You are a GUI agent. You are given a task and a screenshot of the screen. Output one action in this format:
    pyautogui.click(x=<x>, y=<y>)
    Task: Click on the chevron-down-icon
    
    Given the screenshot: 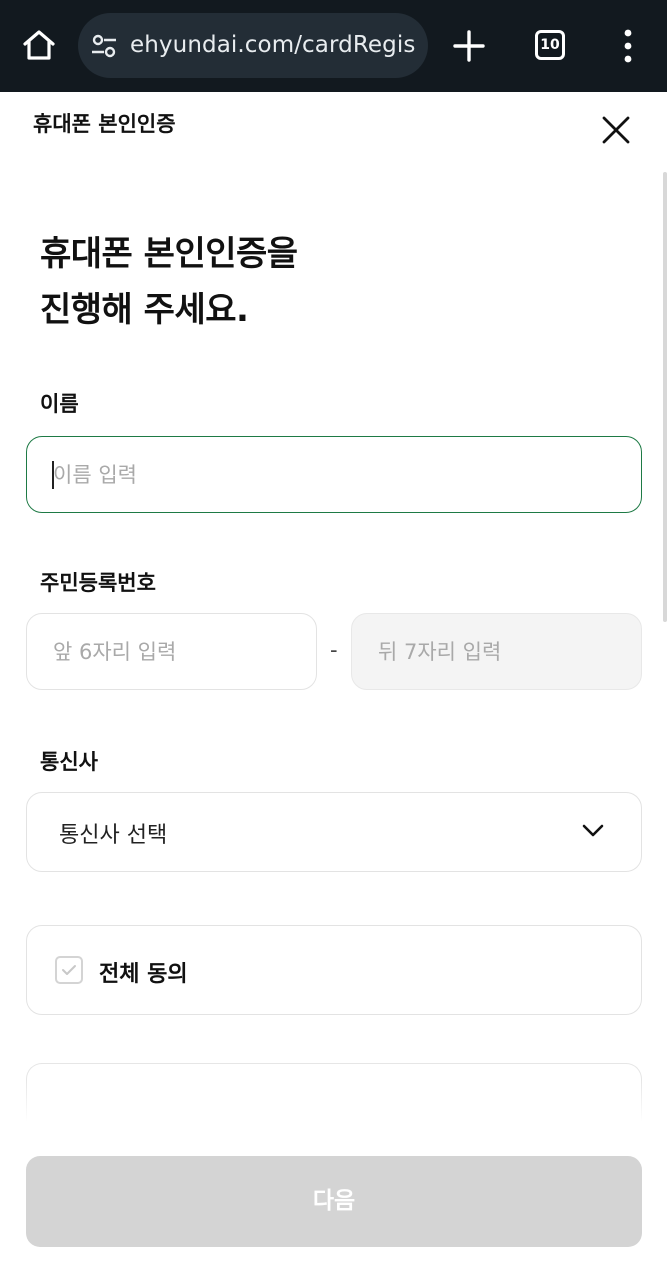 What is the action you would take?
    pyautogui.click(x=593, y=830)
    